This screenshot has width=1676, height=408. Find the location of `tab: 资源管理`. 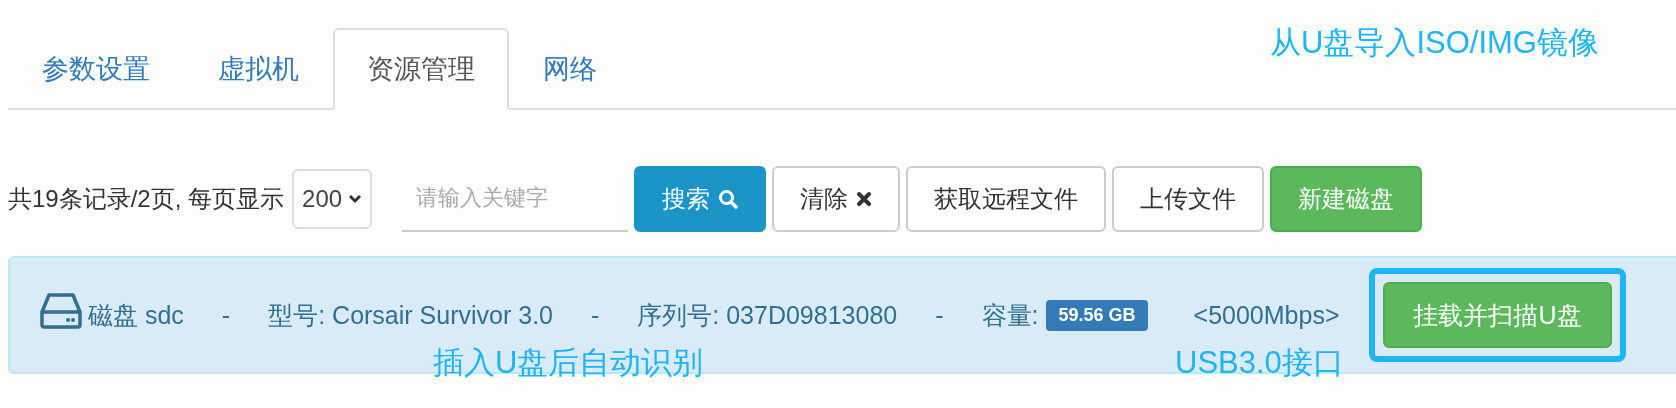

tab: 资源管理 is located at coordinates (421, 69).